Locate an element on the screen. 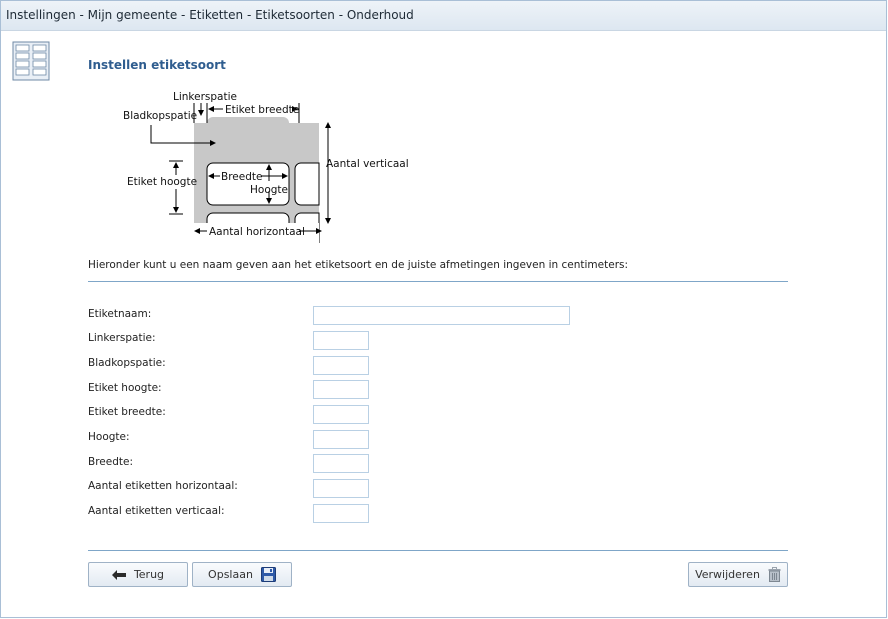  label-aantal-verticaal: Aantal etiketten verticaal: is located at coordinates (156, 511).